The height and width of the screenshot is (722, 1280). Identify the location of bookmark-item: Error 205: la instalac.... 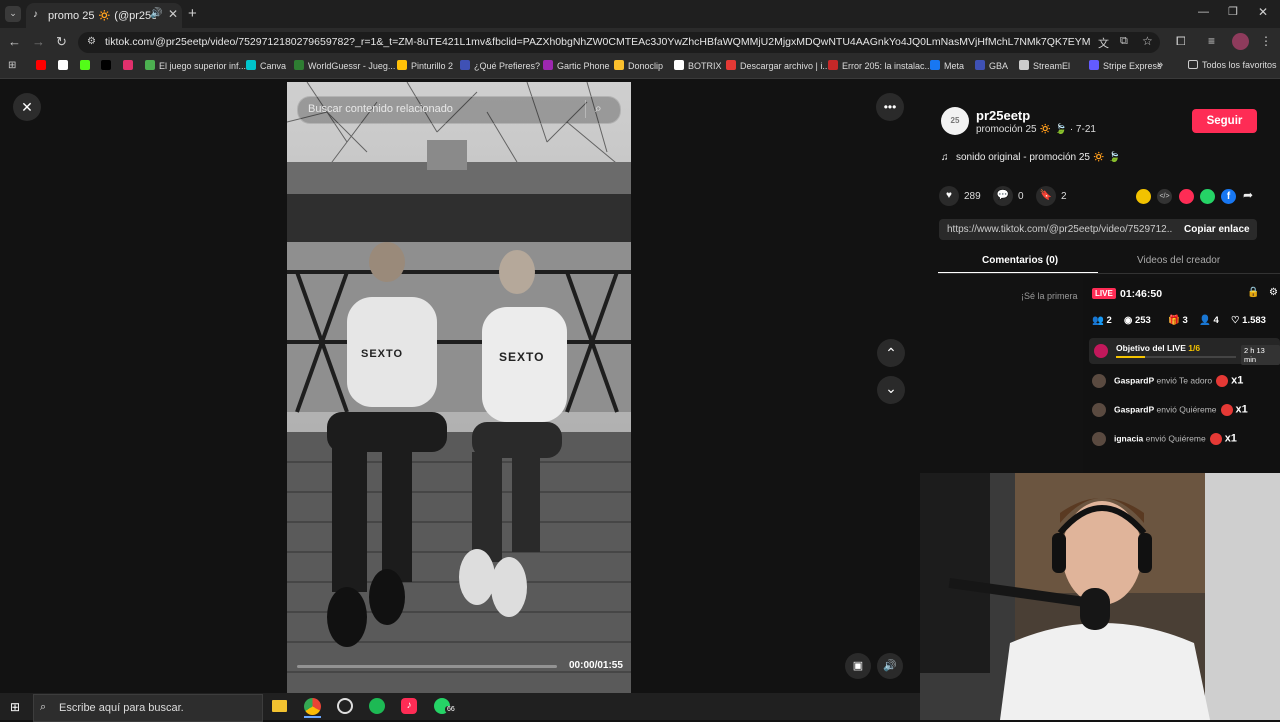
(880, 65).